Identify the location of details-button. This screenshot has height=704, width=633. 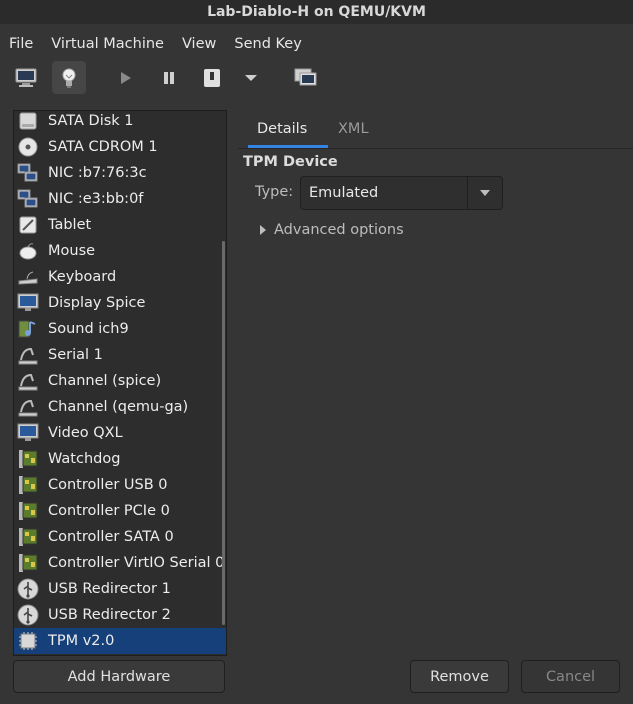
(69, 77).